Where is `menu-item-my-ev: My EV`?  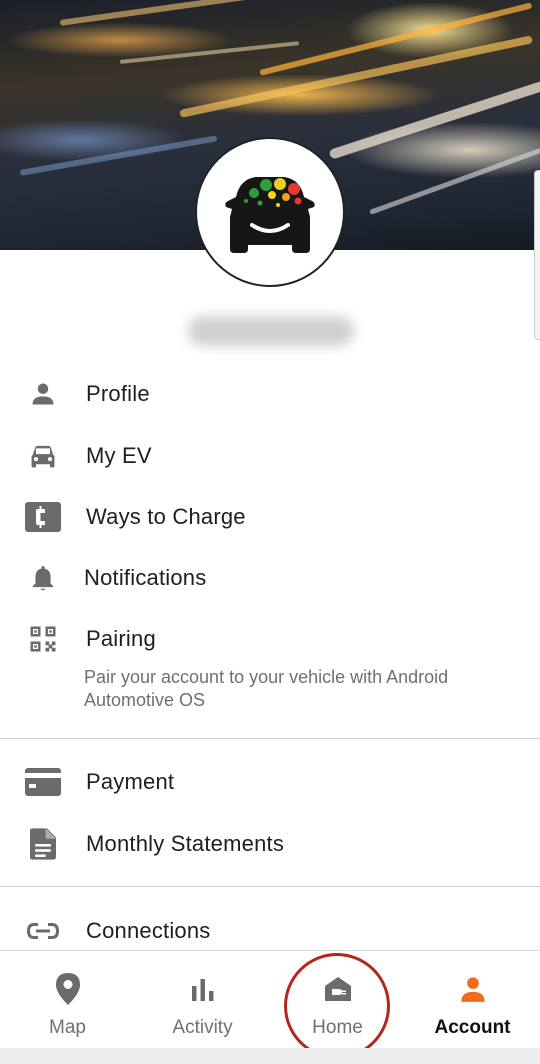 menu-item-my-ev: My EV is located at coordinates (270, 456).